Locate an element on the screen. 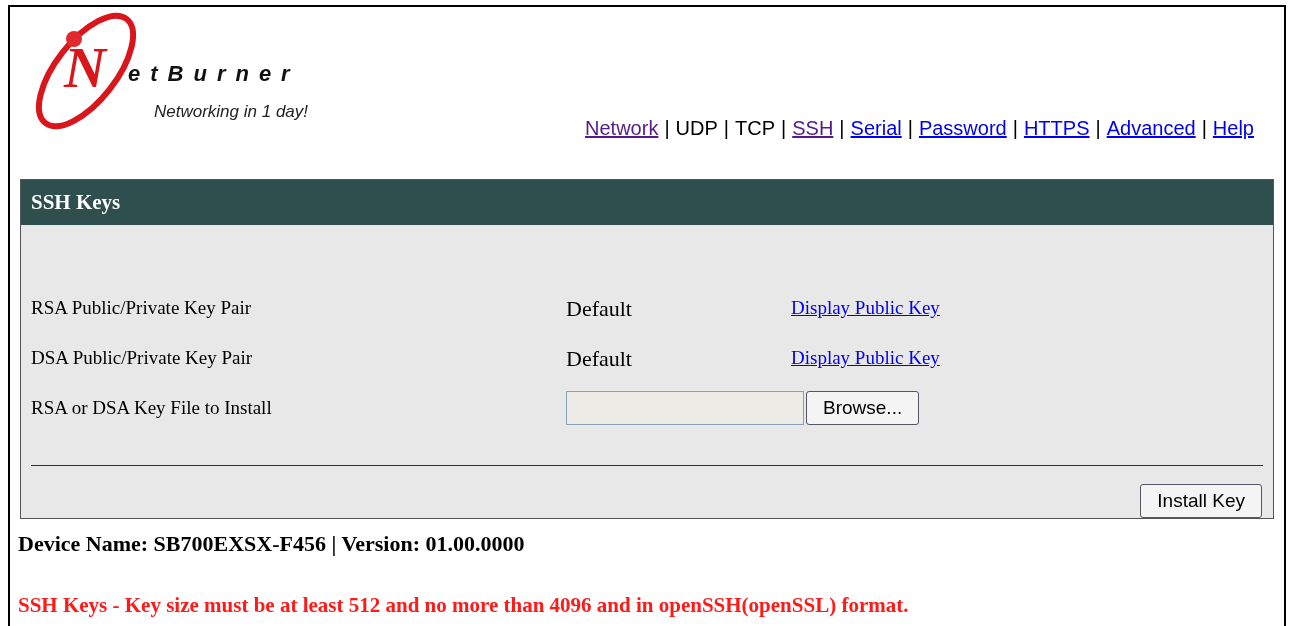 The width and height of the screenshot is (1294, 626). nav-link: Password is located at coordinates (962, 128).